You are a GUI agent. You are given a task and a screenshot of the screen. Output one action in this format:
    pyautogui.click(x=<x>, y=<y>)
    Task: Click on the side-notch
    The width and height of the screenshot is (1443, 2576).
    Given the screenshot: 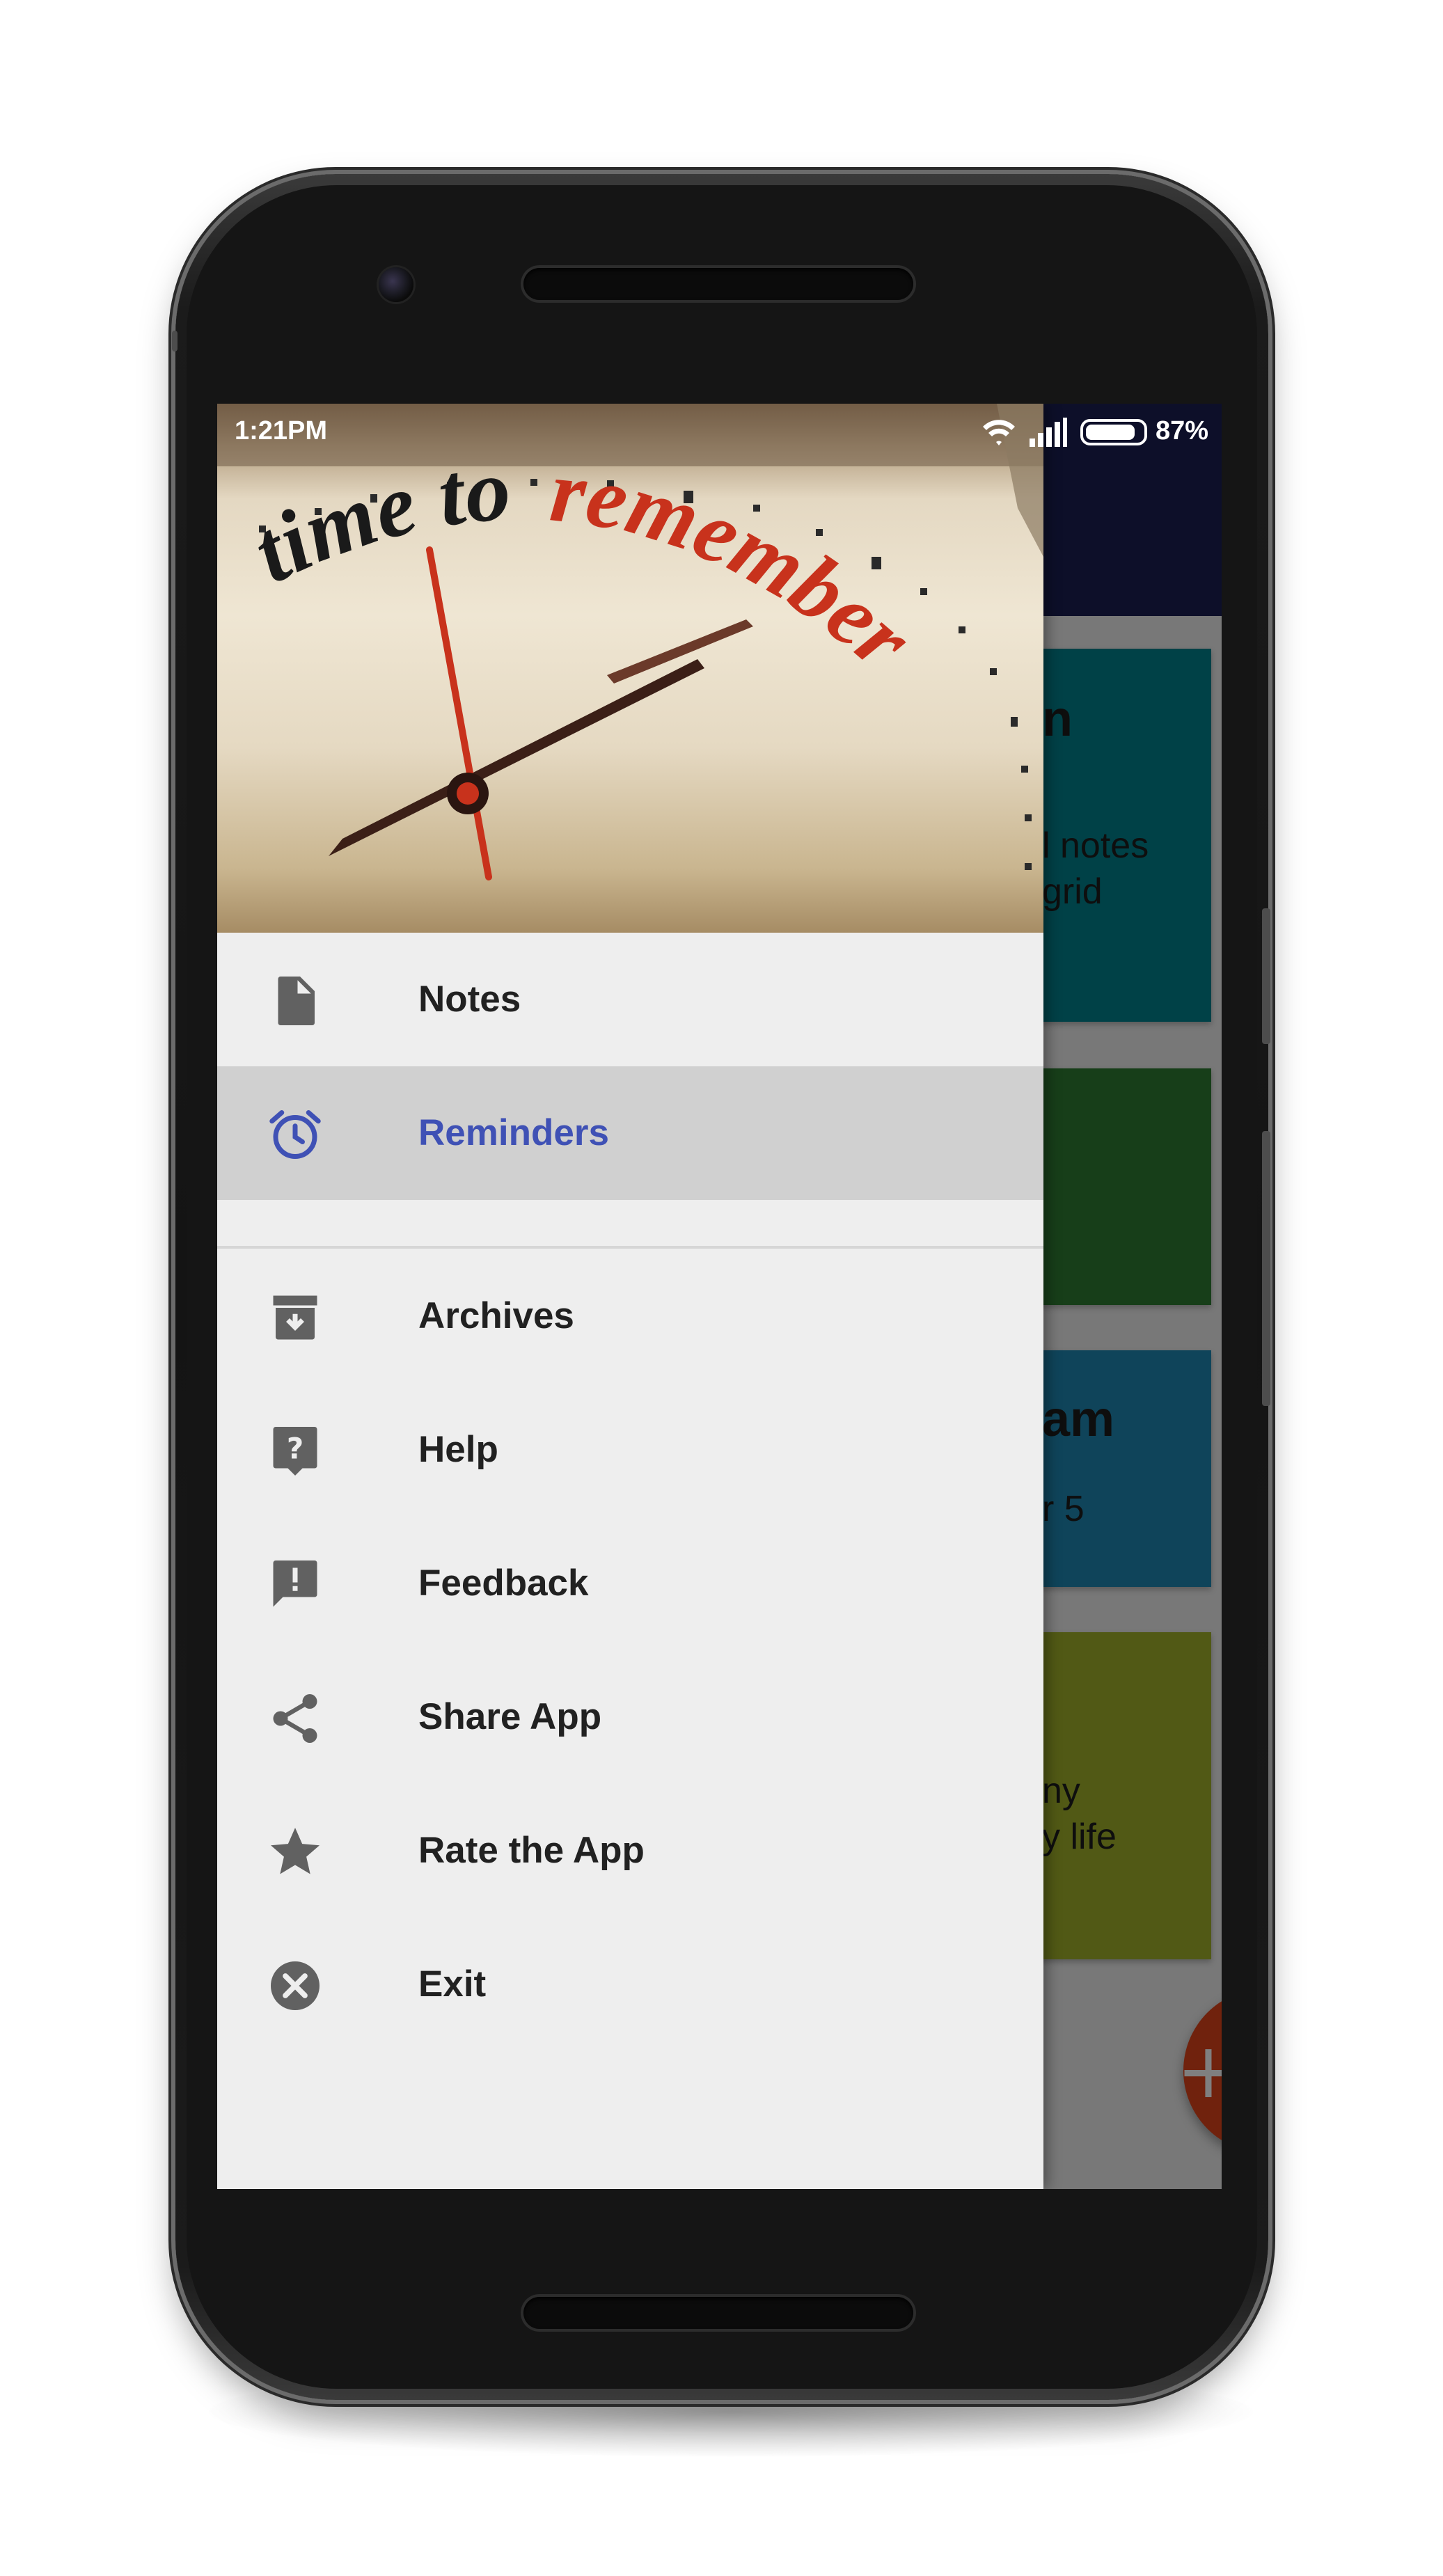 What is the action you would take?
    pyautogui.click(x=175, y=341)
    